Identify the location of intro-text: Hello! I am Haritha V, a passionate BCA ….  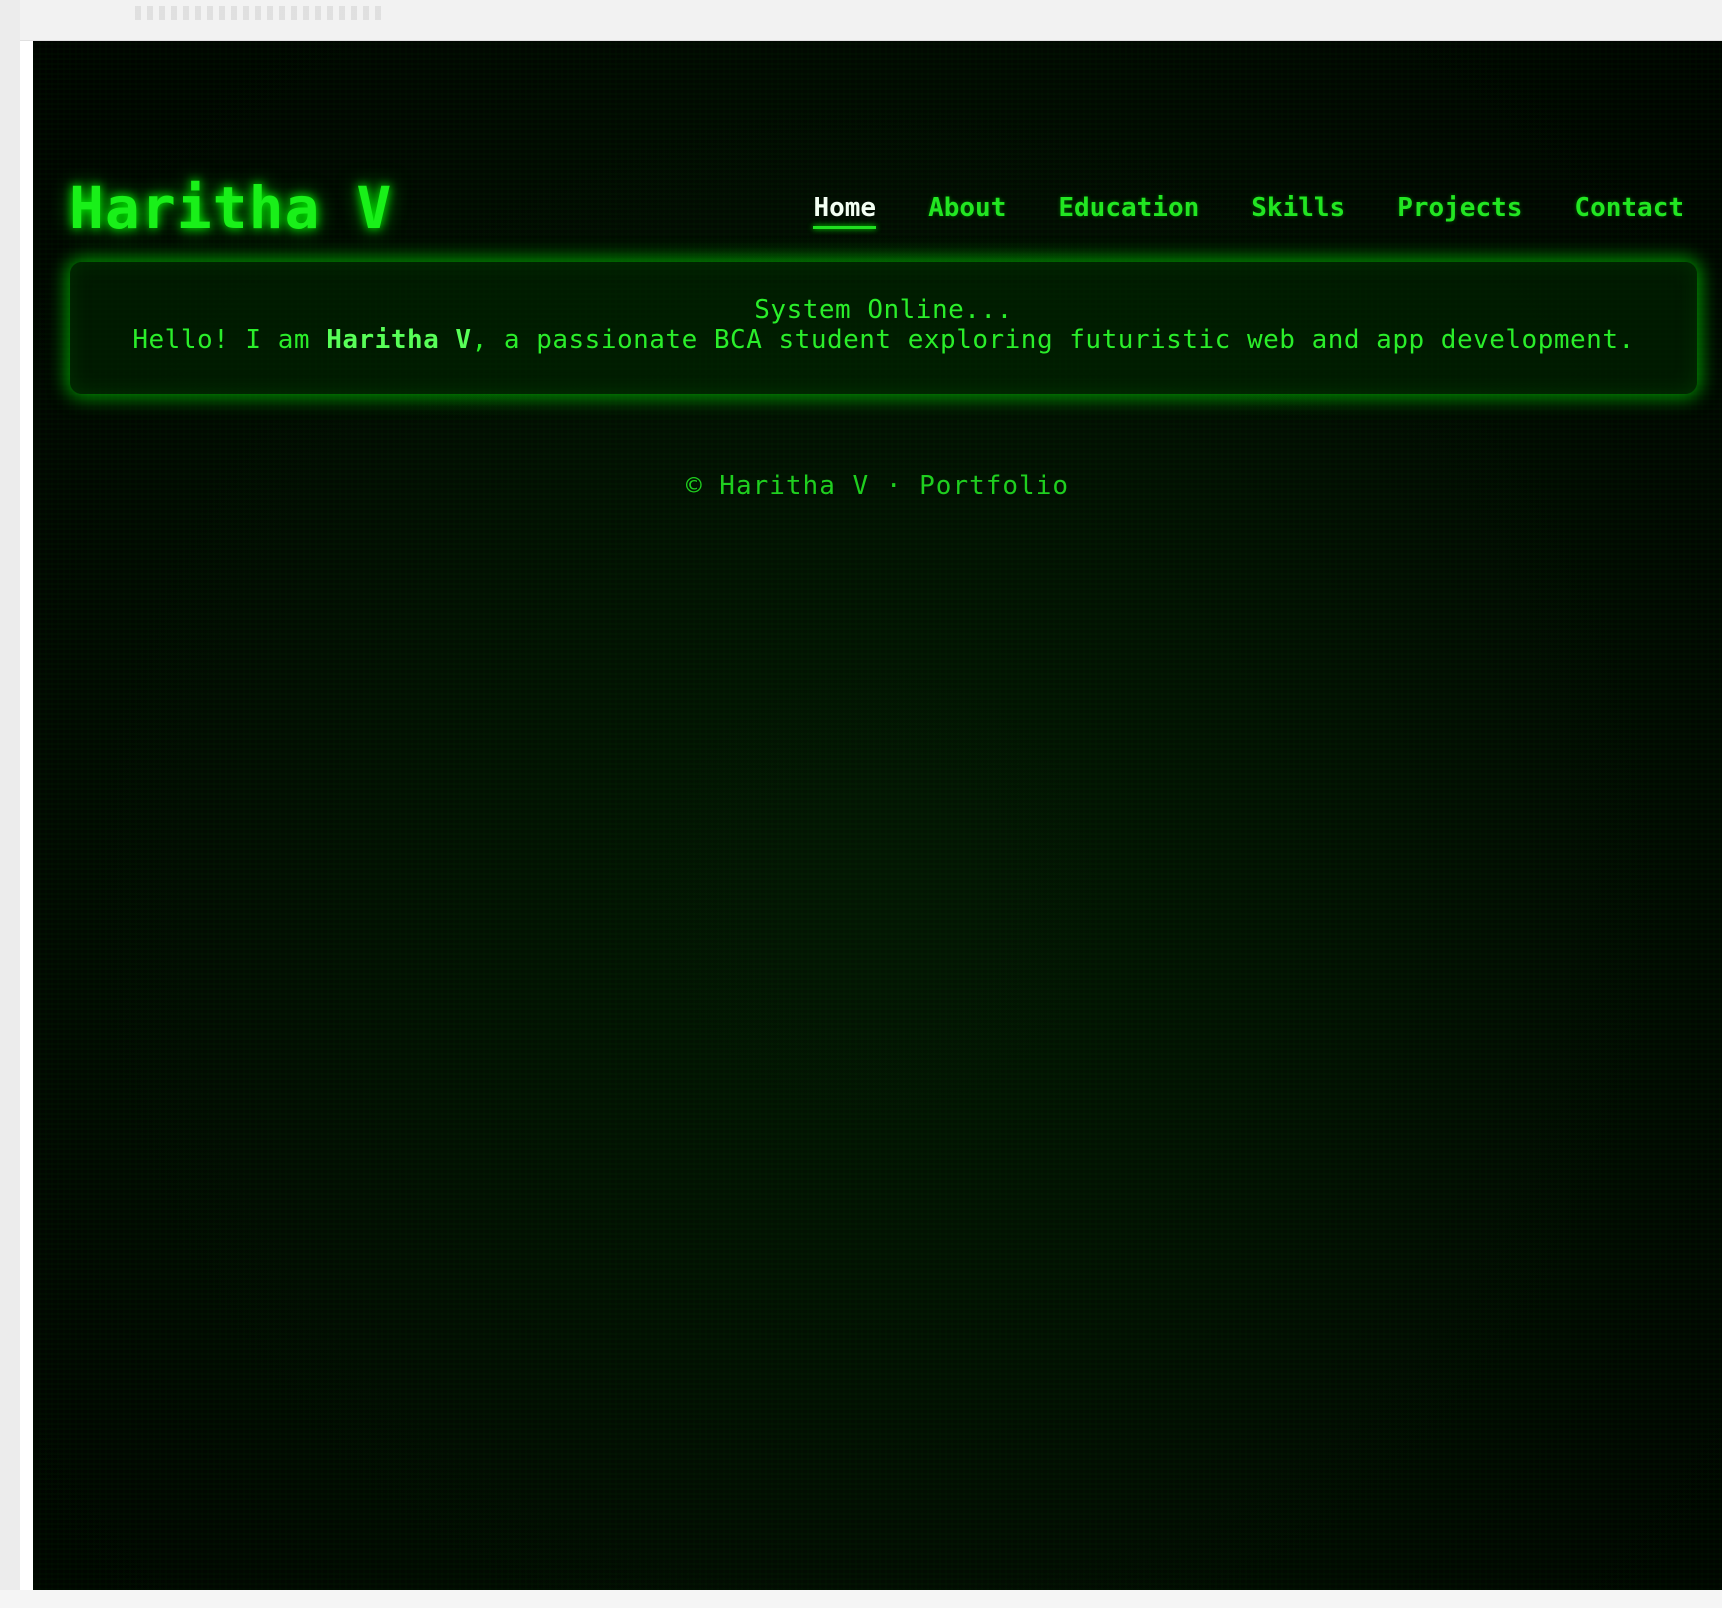
(883, 340).